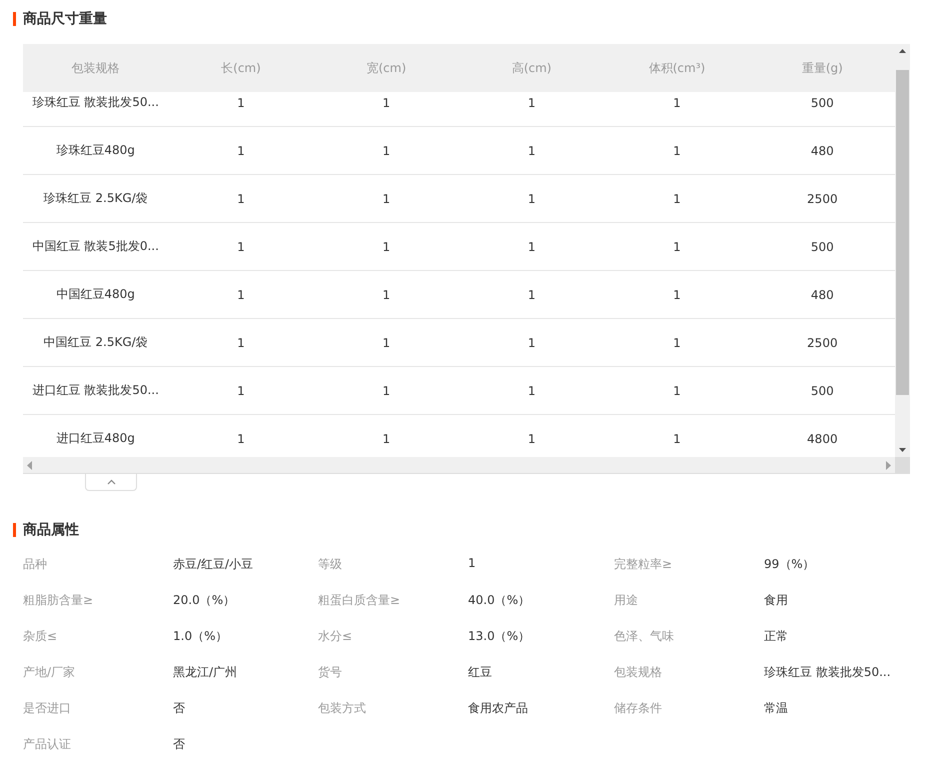  What do you see at coordinates (205, 672) in the screenshot?
I see `attribute-value: 黑龙江/广州` at bounding box center [205, 672].